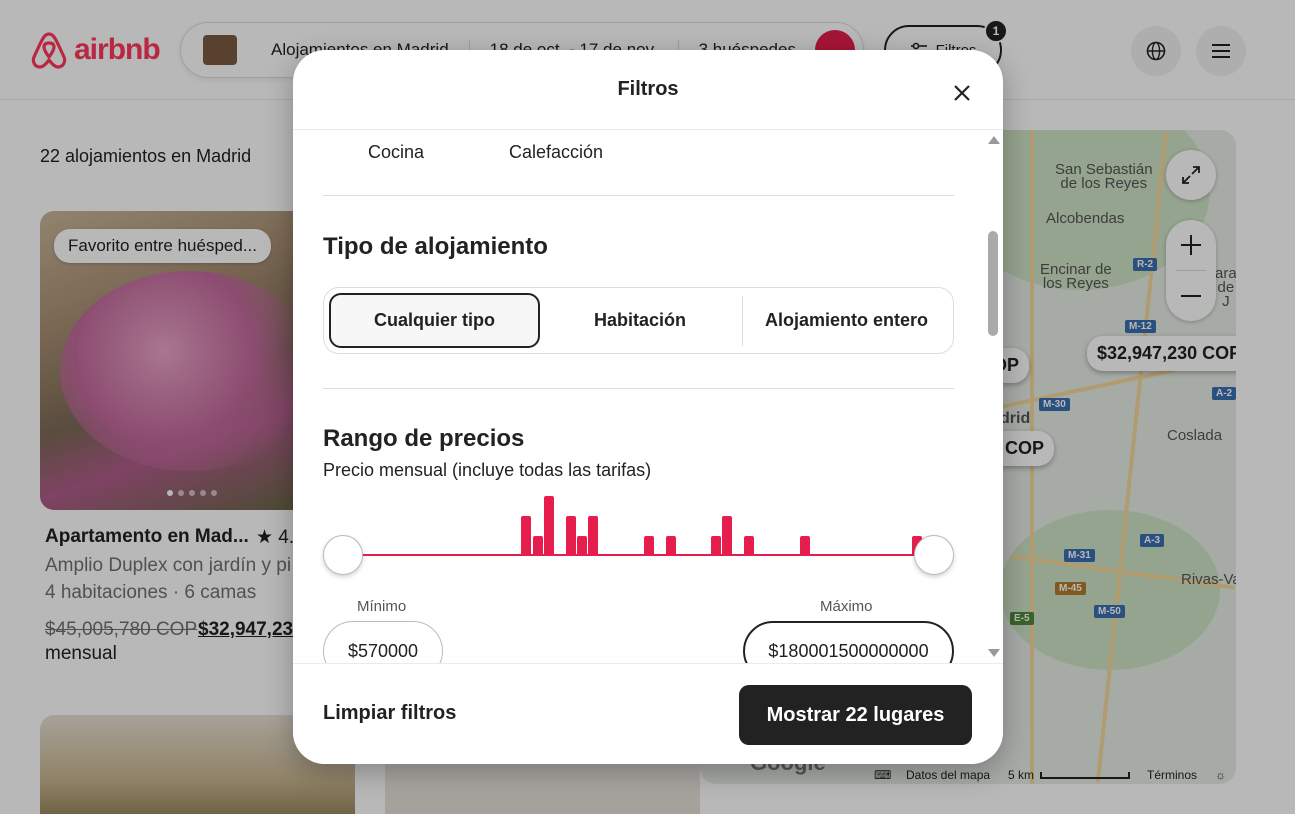 Image resolution: width=1295 pixels, height=814 pixels. What do you see at coordinates (382, 606) in the screenshot?
I see `min-price-label: Mínimo` at bounding box center [382, 606].